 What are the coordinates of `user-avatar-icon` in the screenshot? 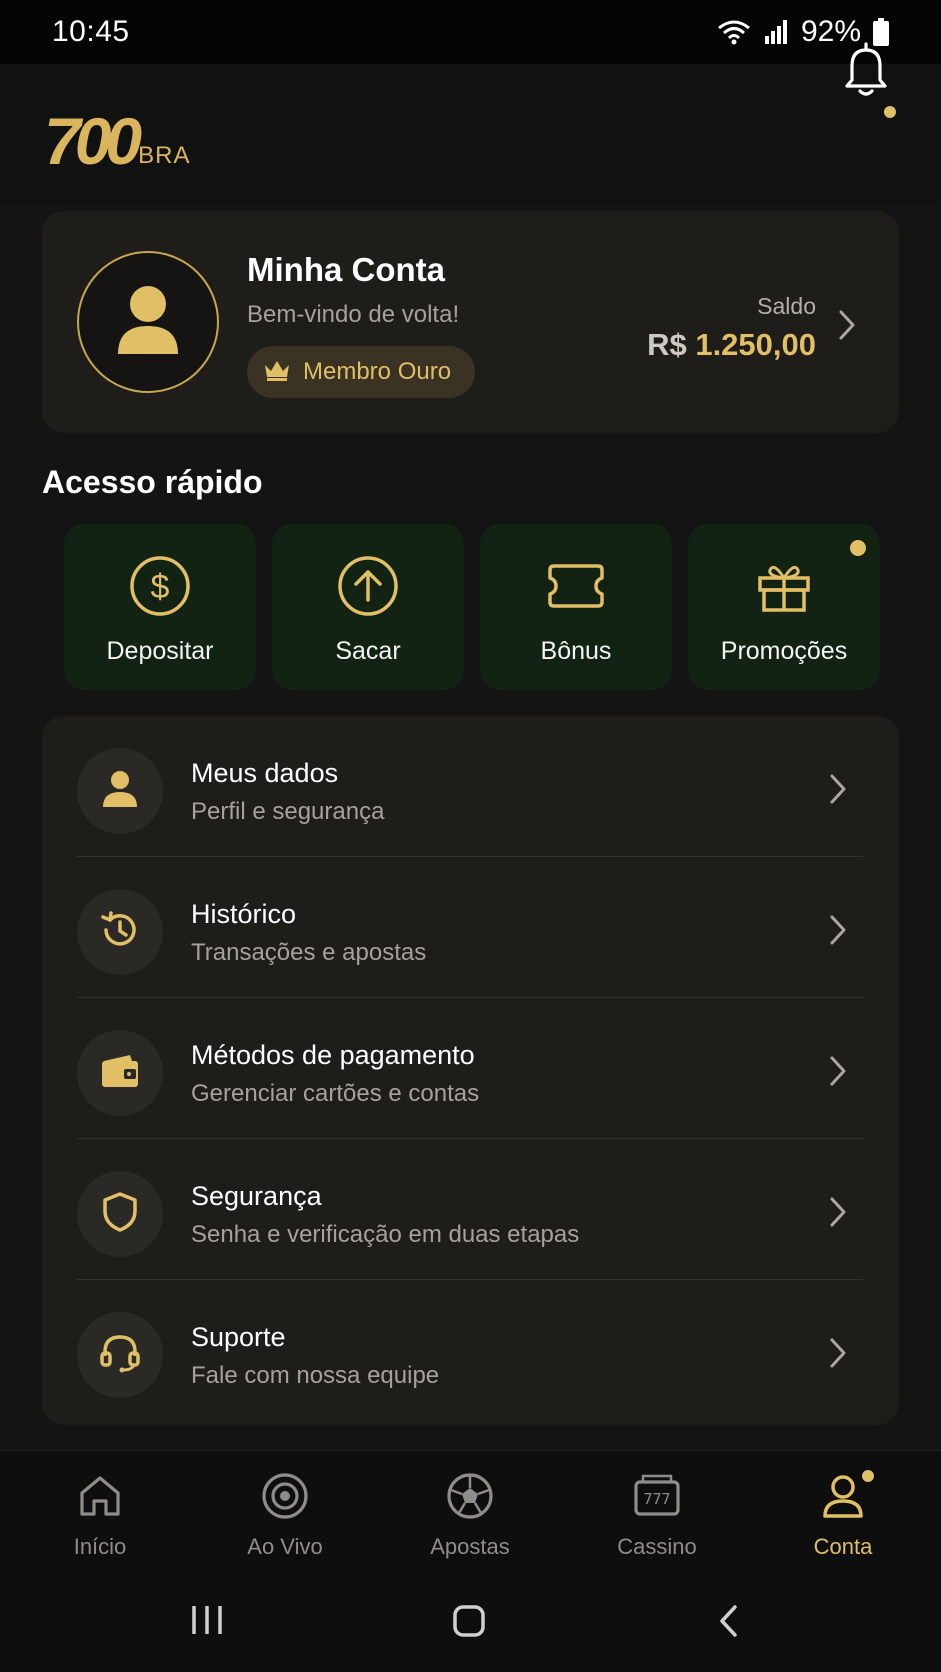 It's located at (148, 322).